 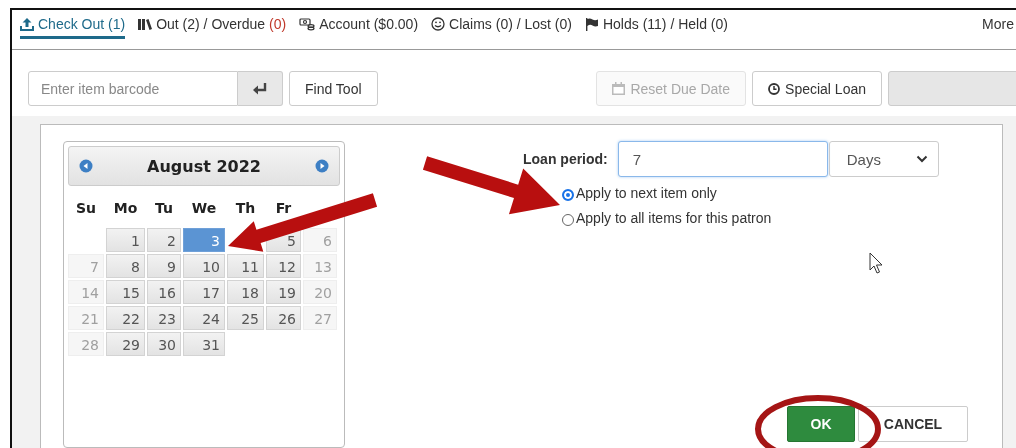 I want to click on calendar-day: 29, so click(x=125, y=344).